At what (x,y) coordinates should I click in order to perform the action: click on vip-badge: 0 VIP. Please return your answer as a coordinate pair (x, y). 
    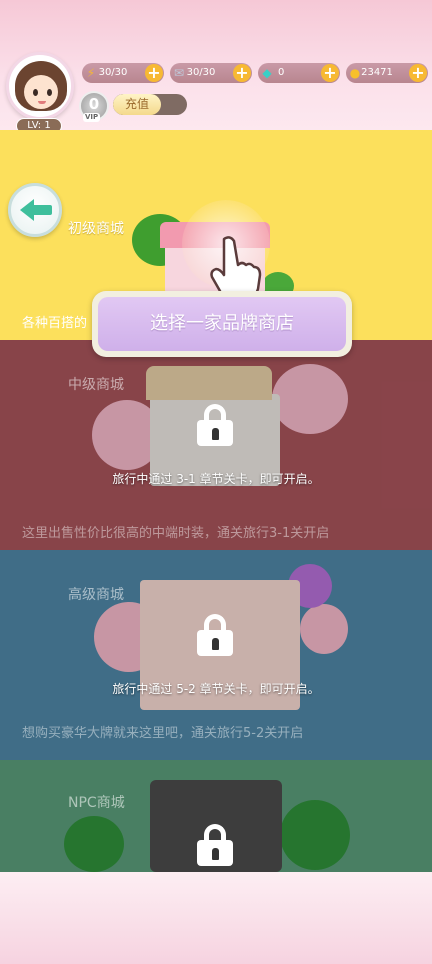
    Looking at the image, I should click on (94, 106).